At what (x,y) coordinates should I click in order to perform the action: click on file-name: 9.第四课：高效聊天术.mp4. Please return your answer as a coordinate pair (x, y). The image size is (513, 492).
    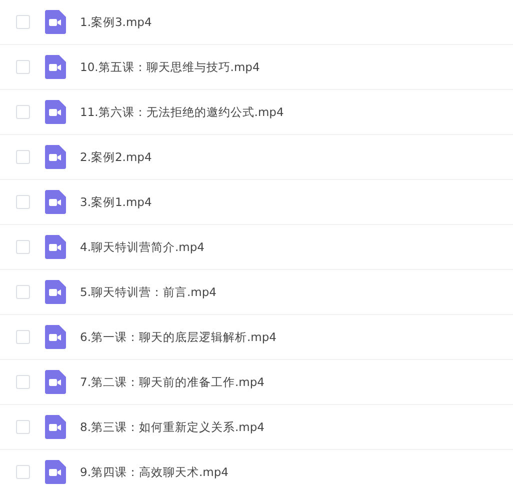
    Looking at the image, I should click on (154, 472).